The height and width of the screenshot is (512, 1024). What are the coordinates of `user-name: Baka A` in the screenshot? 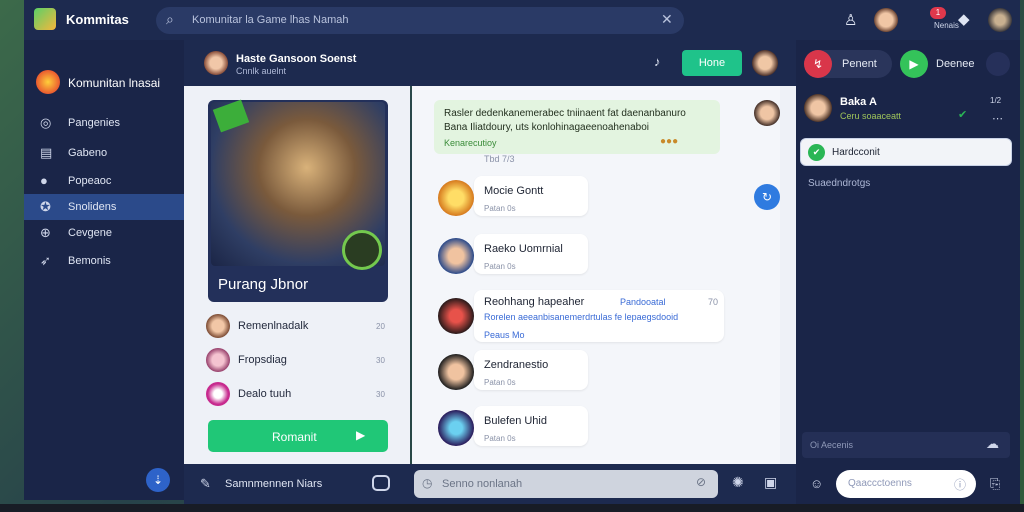 It's located at (858, 102).